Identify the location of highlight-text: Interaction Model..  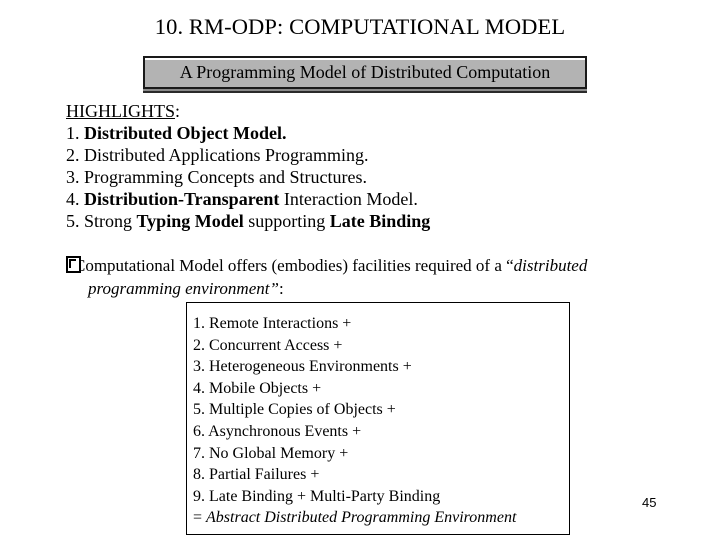
(348, 199).